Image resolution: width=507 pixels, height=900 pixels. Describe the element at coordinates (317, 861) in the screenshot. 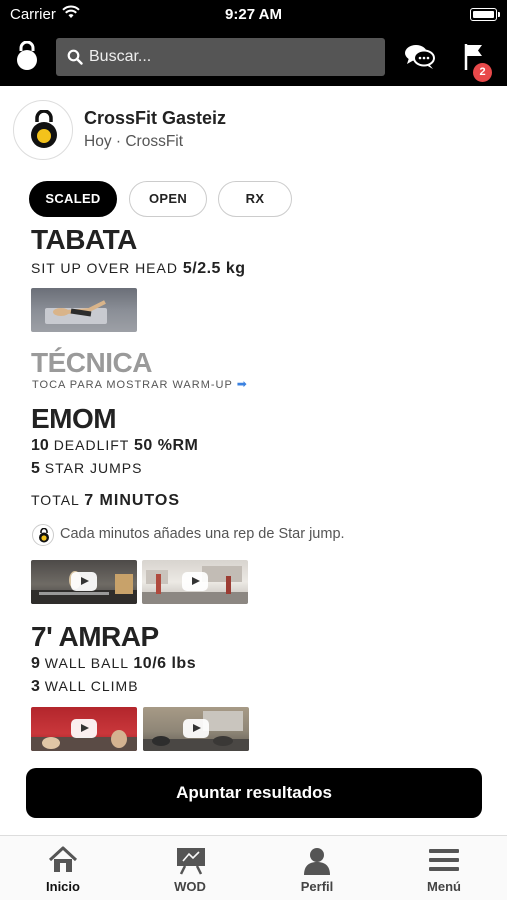

I see `person-icon` at that location.